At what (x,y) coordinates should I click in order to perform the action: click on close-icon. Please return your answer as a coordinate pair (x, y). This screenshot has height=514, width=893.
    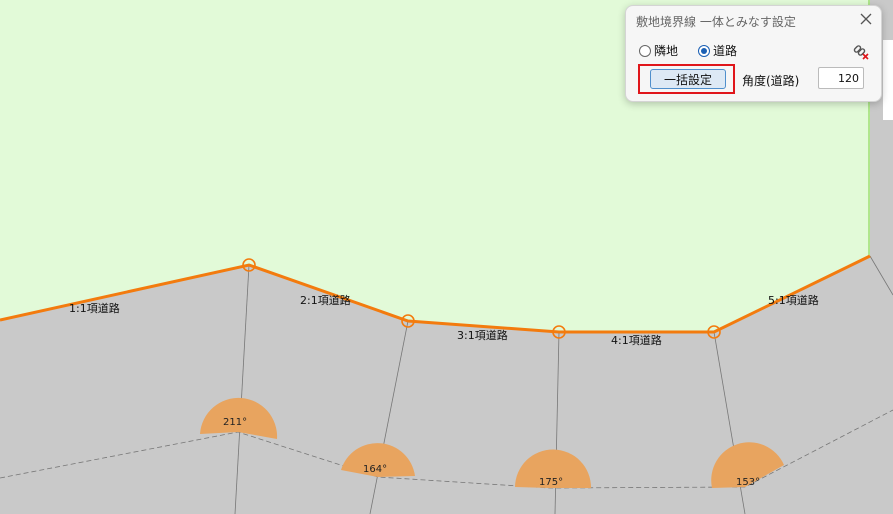
    Looking at the image, I should click on (866, 19).